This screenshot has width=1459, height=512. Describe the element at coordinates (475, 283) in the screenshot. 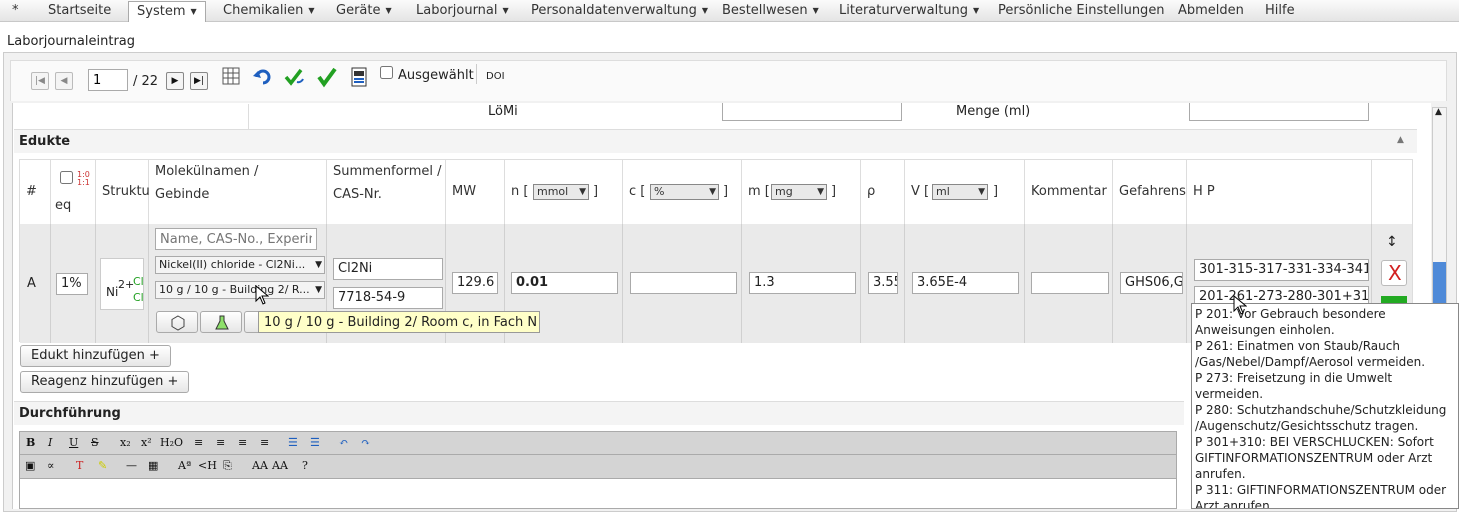

I see `mw-input: 129.6` at that location.